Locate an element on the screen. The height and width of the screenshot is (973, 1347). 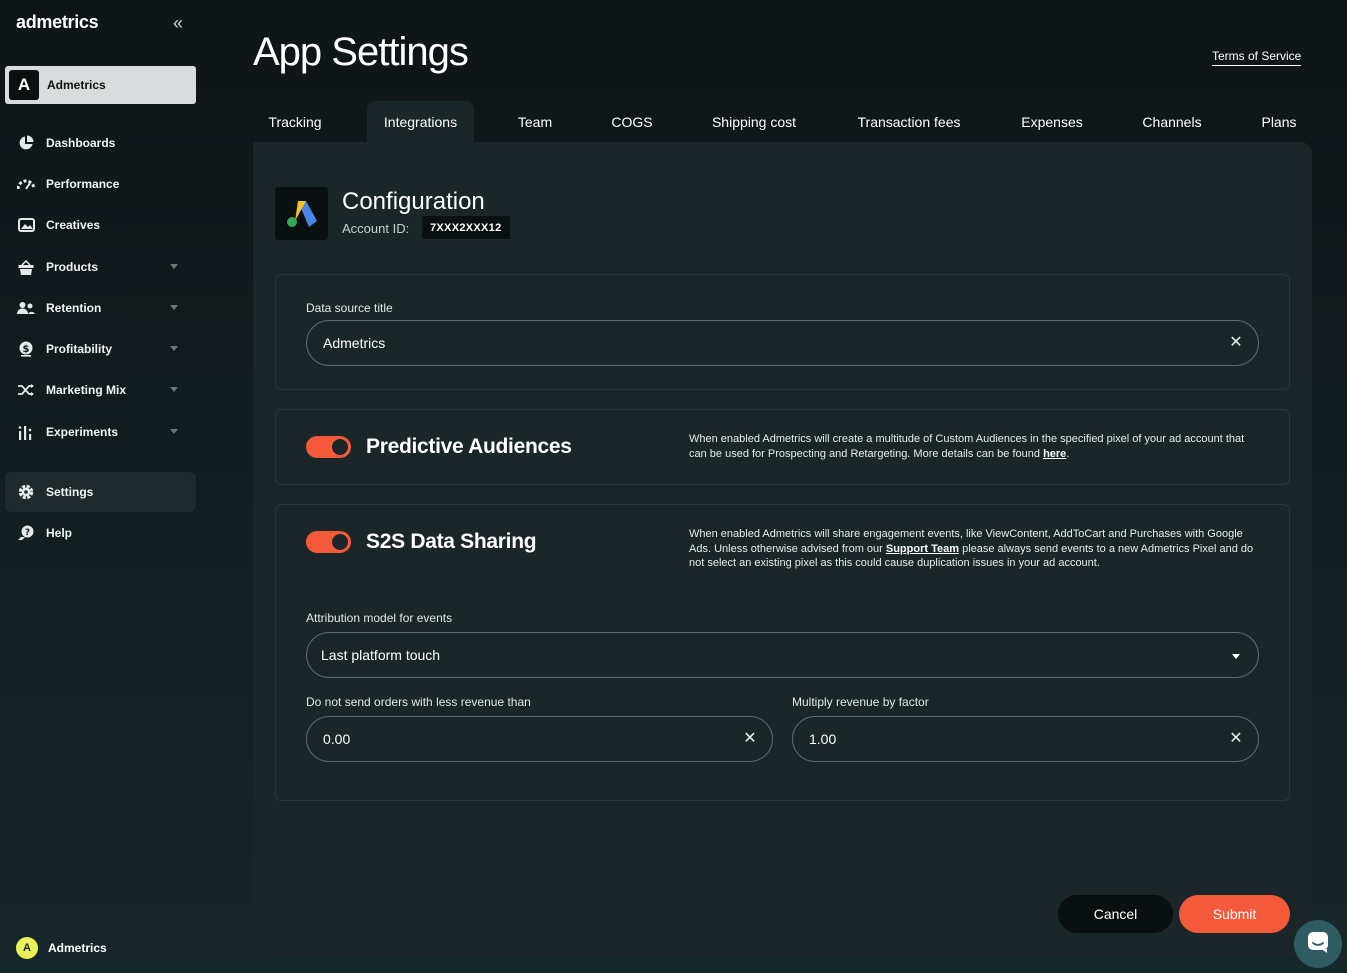
page-title: App Settings is located at coordinates (361, 52).